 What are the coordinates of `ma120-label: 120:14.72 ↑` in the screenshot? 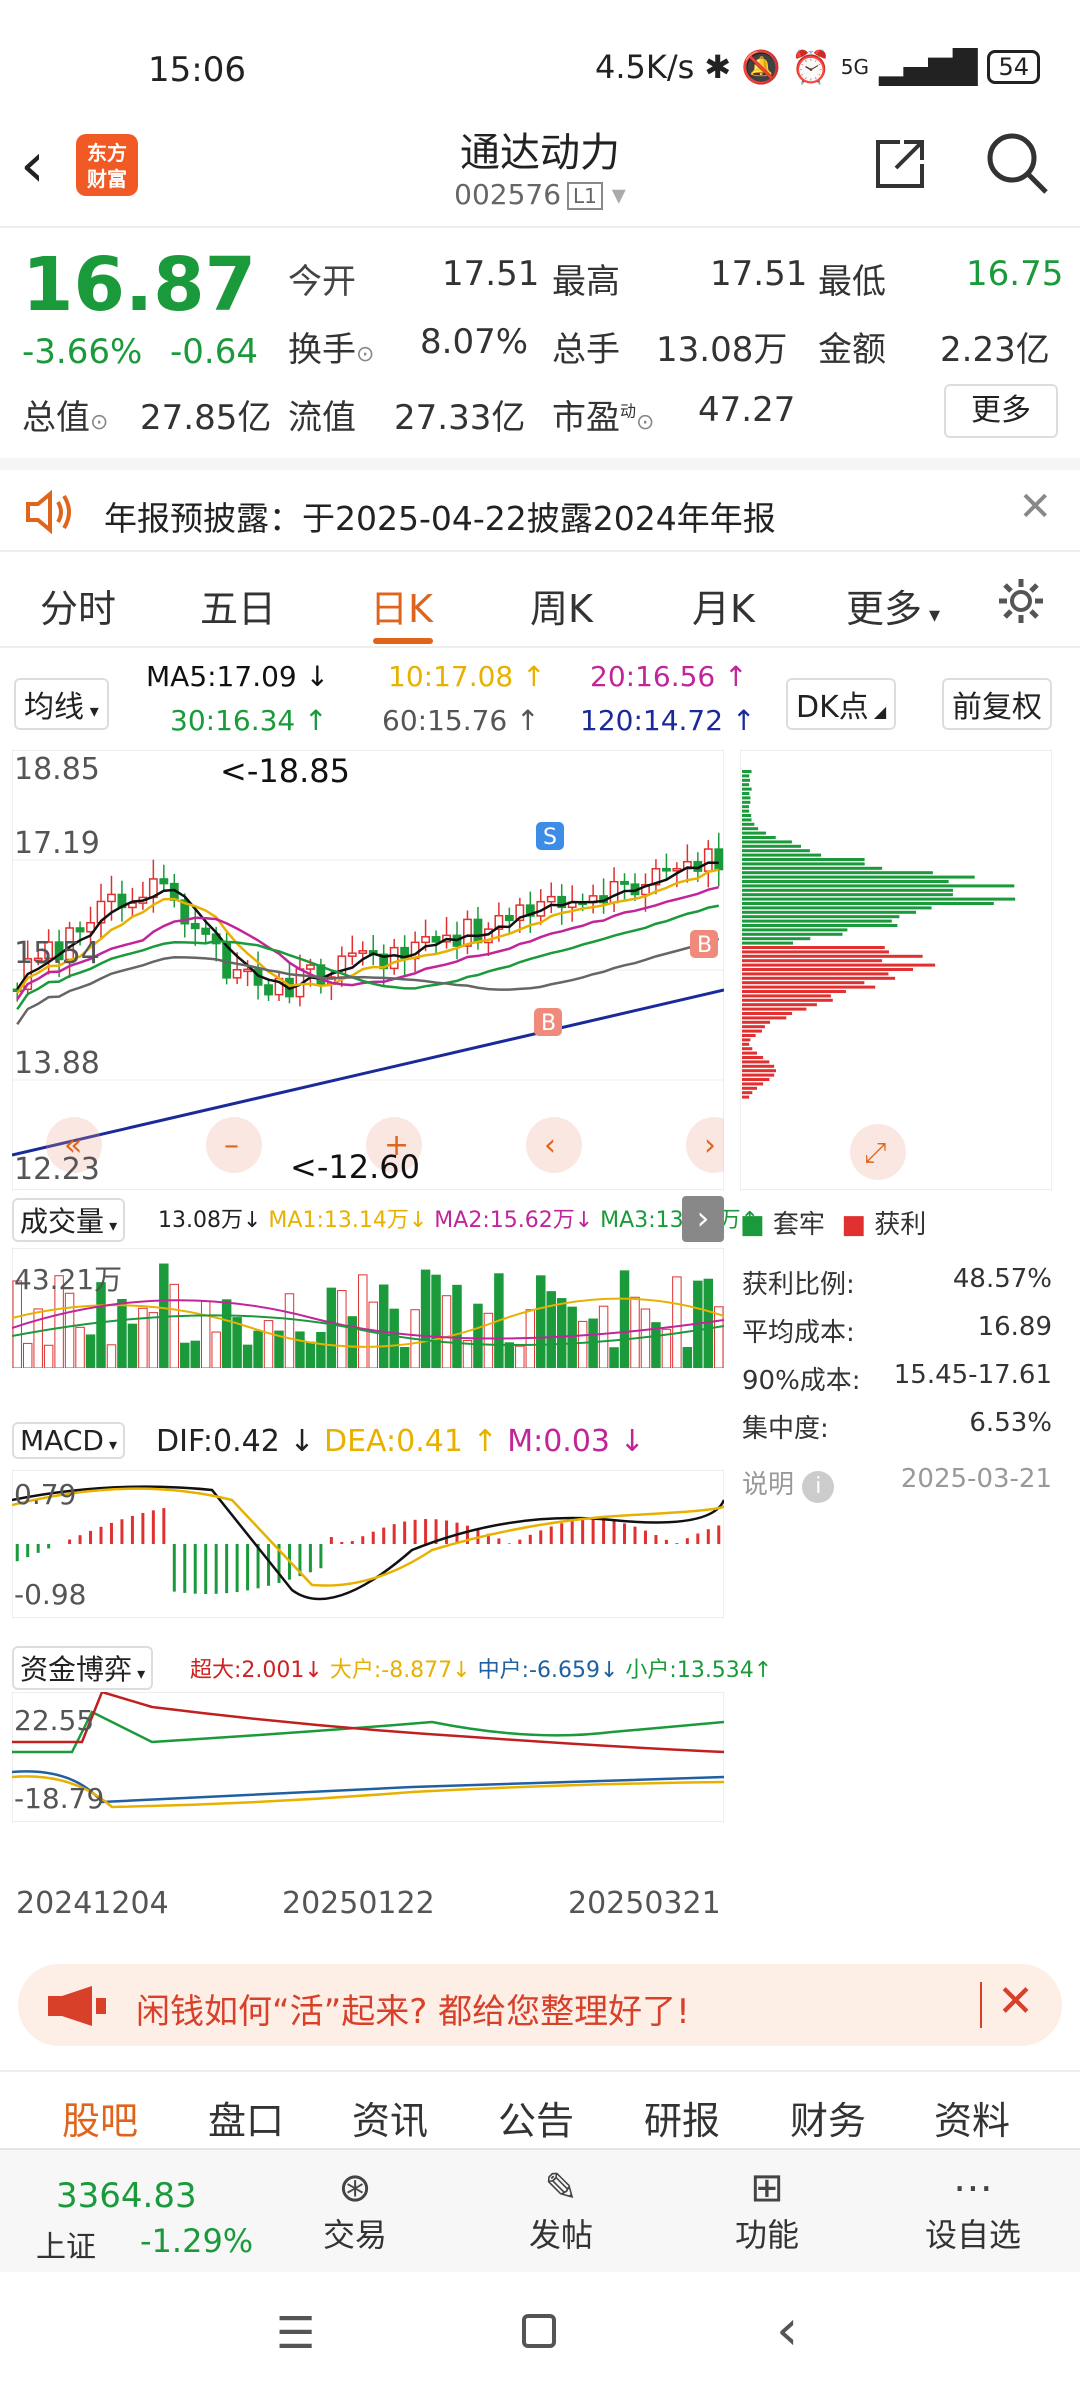 It's located at (668, 720).